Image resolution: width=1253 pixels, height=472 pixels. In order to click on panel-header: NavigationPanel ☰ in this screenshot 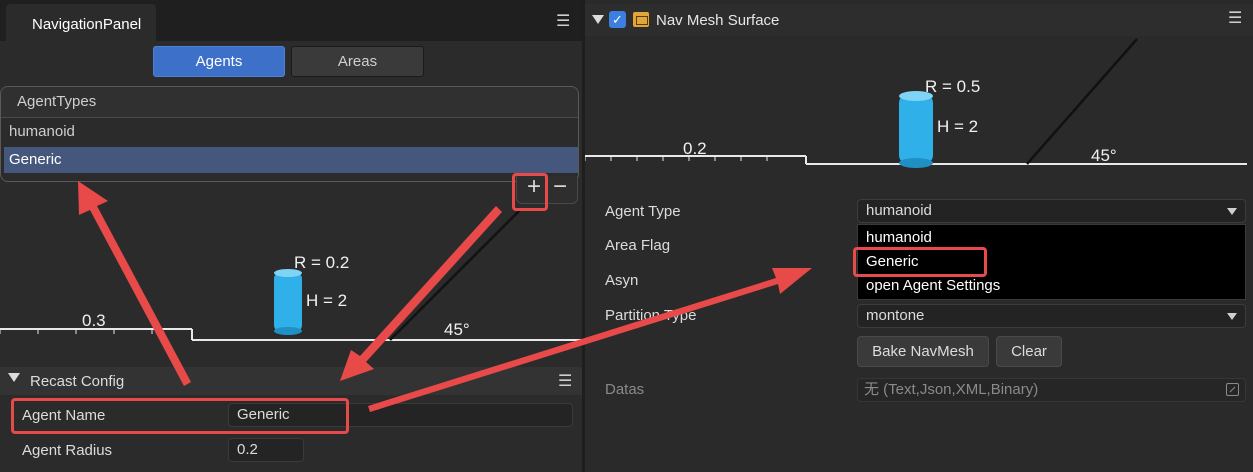, I will do `click(291, 20)`.